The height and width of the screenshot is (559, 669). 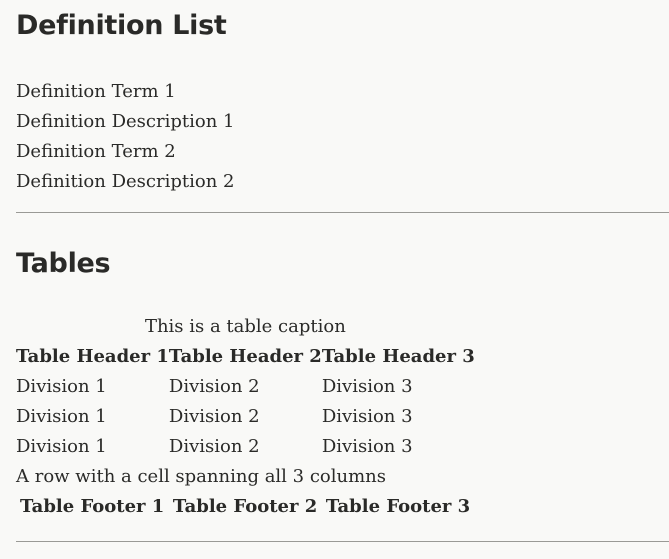 What do you see at coordinates (121, 25) in the screenshot?
I see `definition-list-heading: Definition List` at bounding box center [121, 25].